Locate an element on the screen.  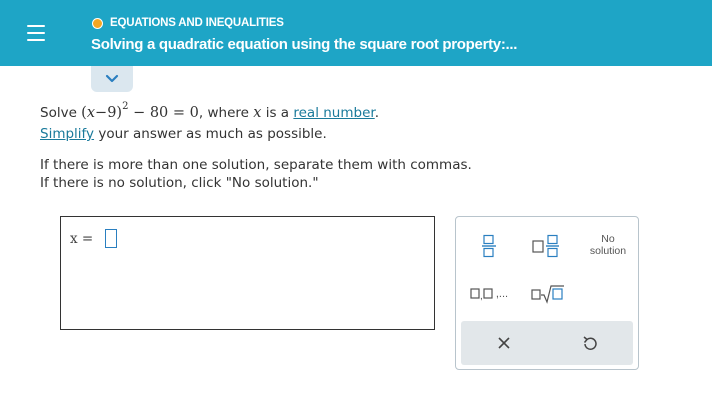
real-number-link: real number is located at coordinates (333, 113).